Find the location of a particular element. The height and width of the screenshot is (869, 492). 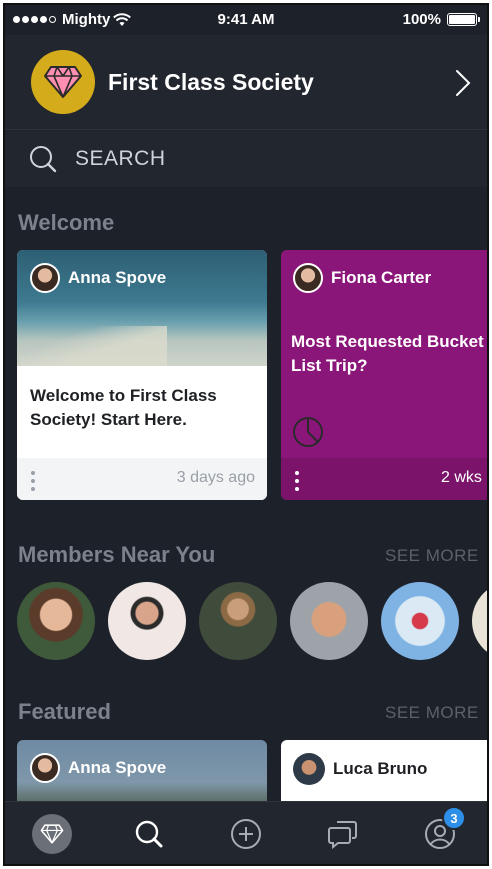

notification-badge: 3 is located at coordinates (454, 818).